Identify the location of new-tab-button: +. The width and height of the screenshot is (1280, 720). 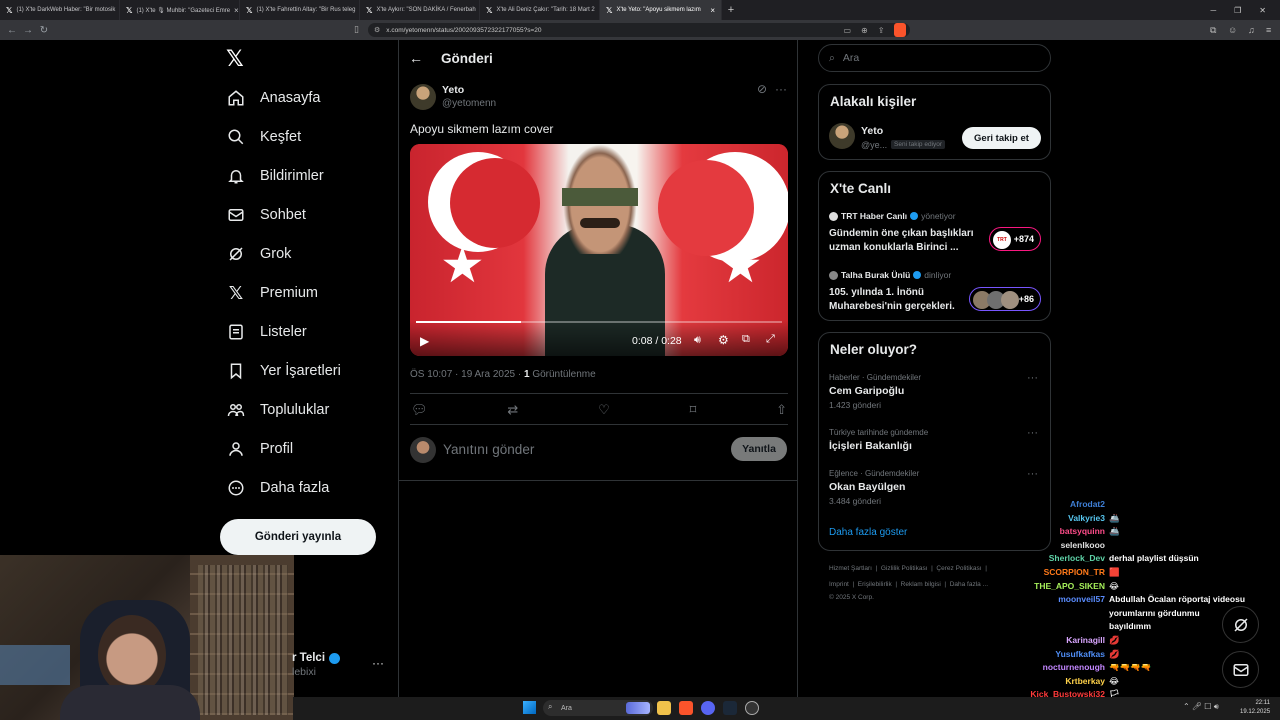
(731, 10).